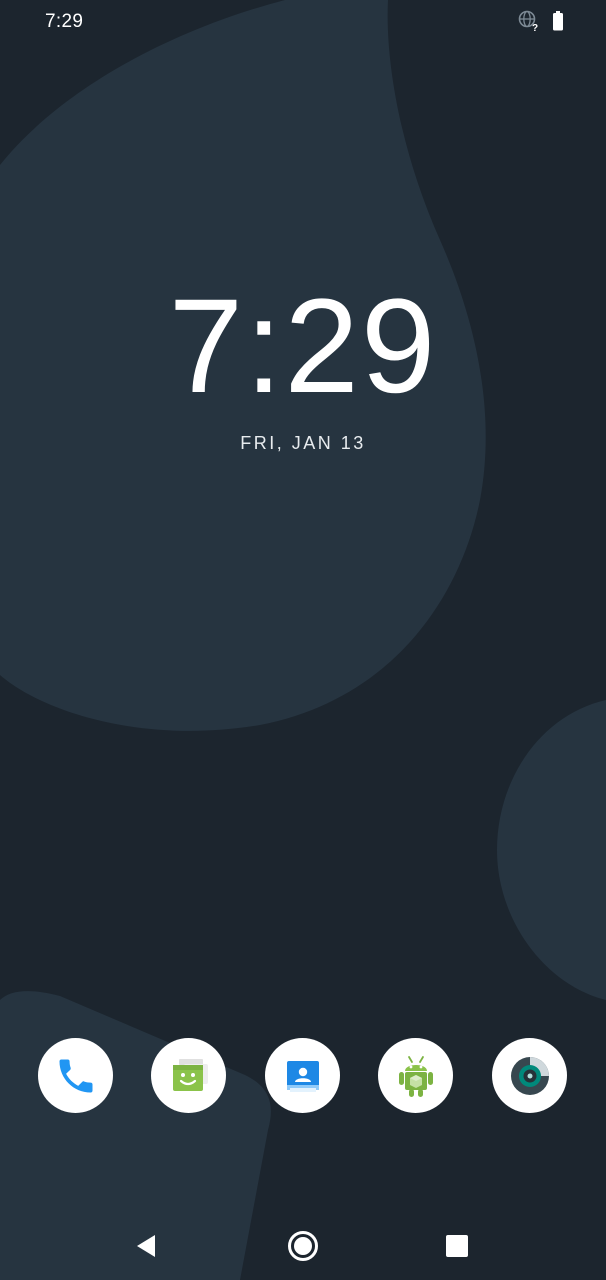 This screenshot has width=606, height=1280. I want to click on back-button, so click(147, 1246).